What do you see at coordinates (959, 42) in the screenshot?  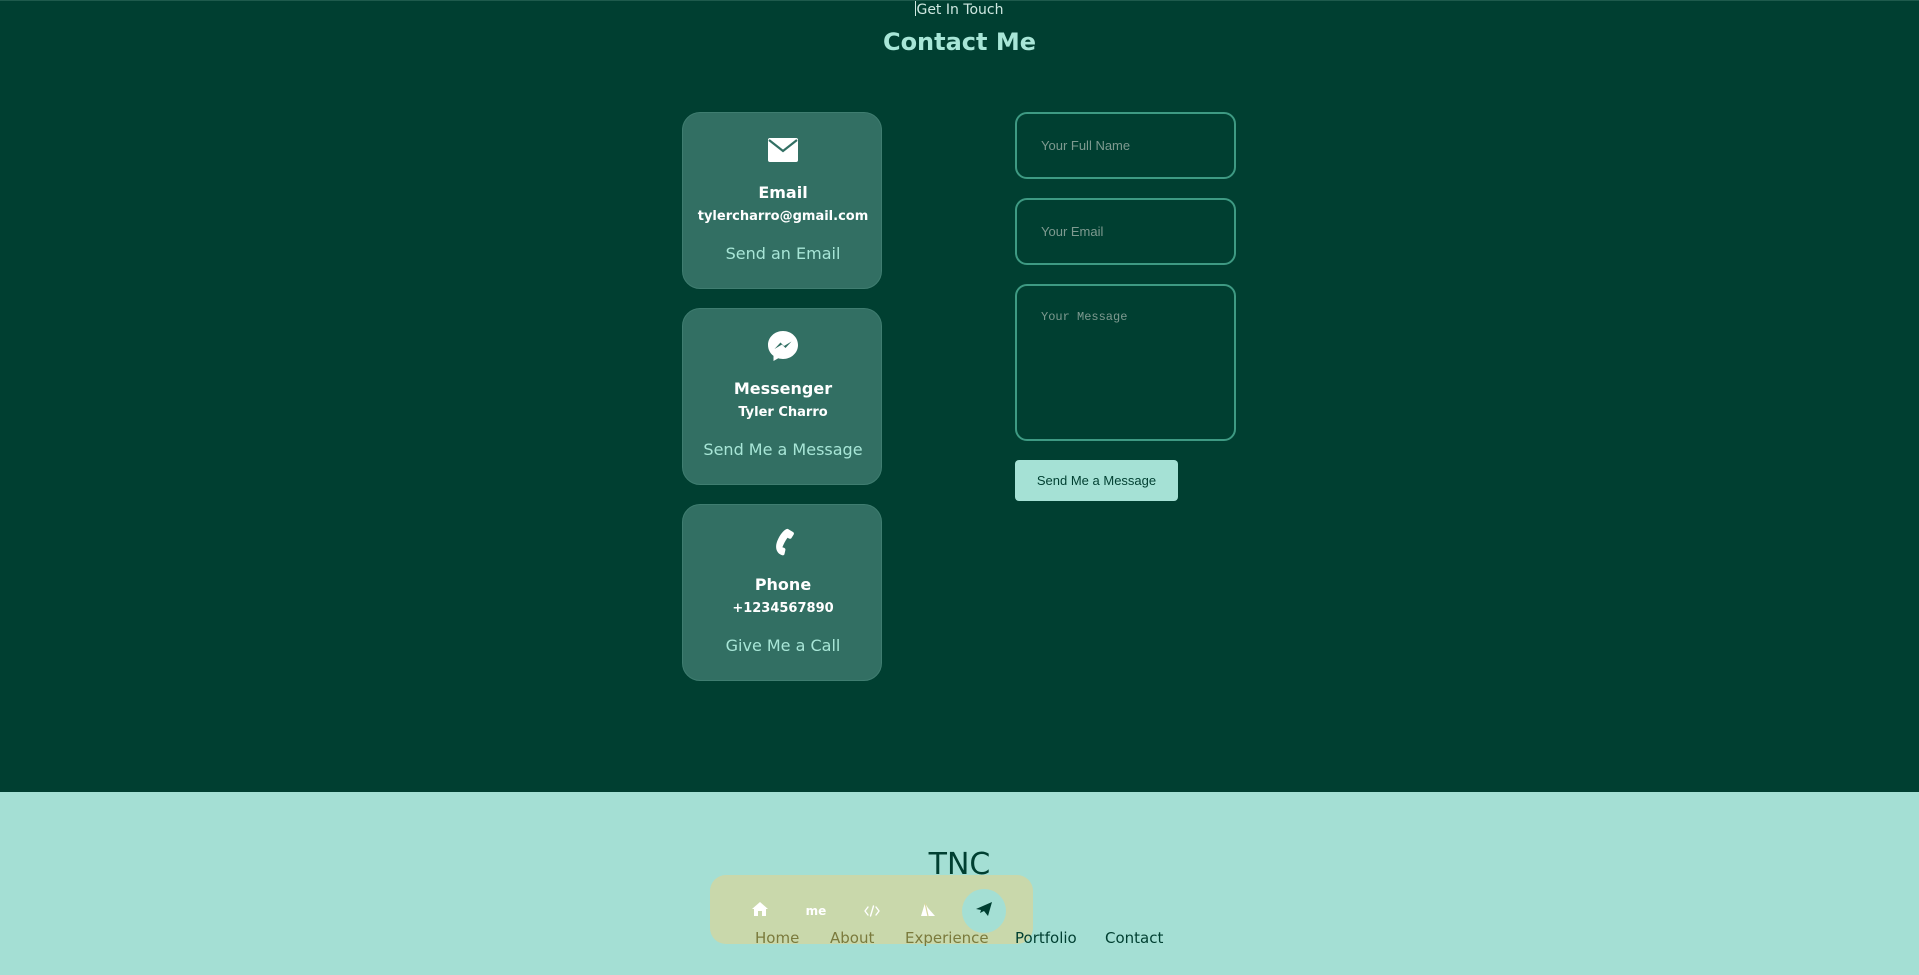 I see `section-title: Contact Me` at bounding box center [959, 42].